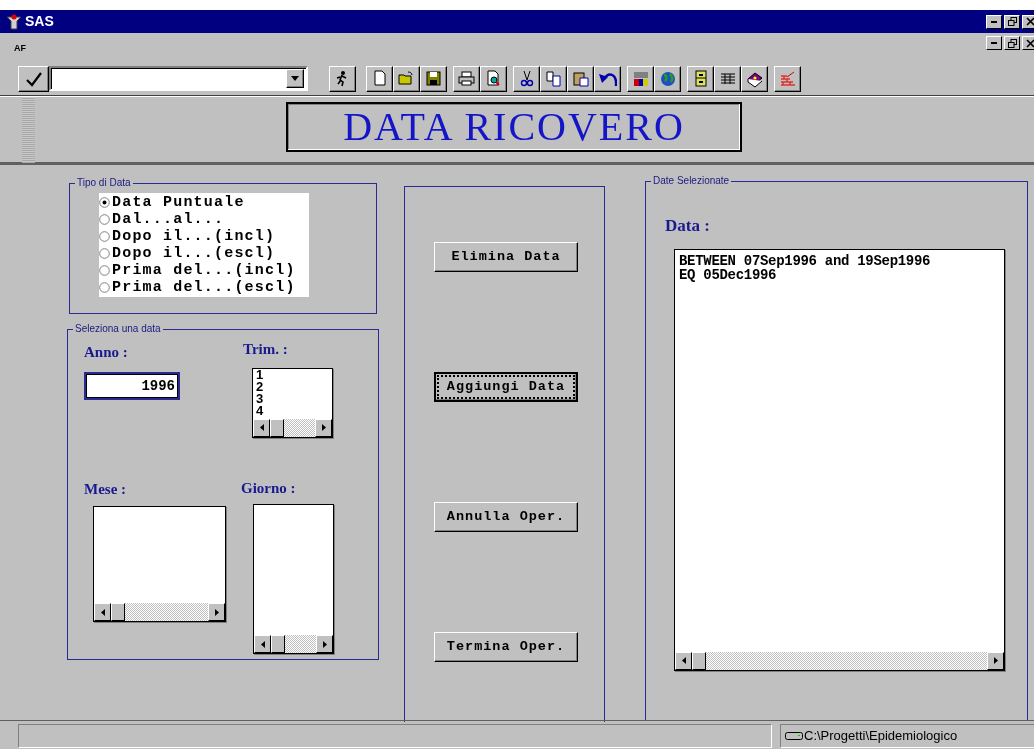  What do you see at coordinates (506, 647) in the screenshot?
I see `action-button: Termina Oper.` at bounding box center [506, 647].